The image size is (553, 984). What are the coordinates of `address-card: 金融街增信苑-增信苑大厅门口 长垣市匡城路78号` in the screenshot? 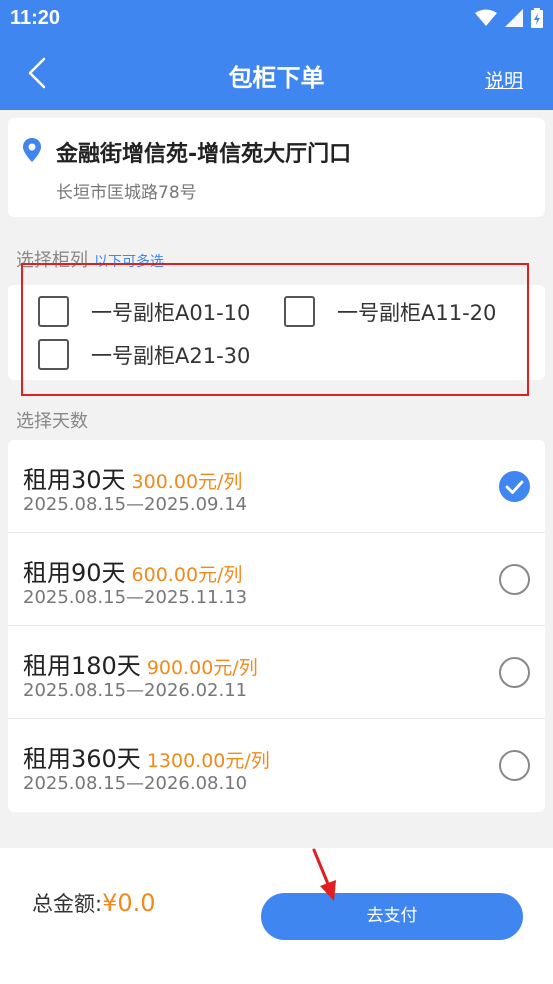 It's located at (276, 167).